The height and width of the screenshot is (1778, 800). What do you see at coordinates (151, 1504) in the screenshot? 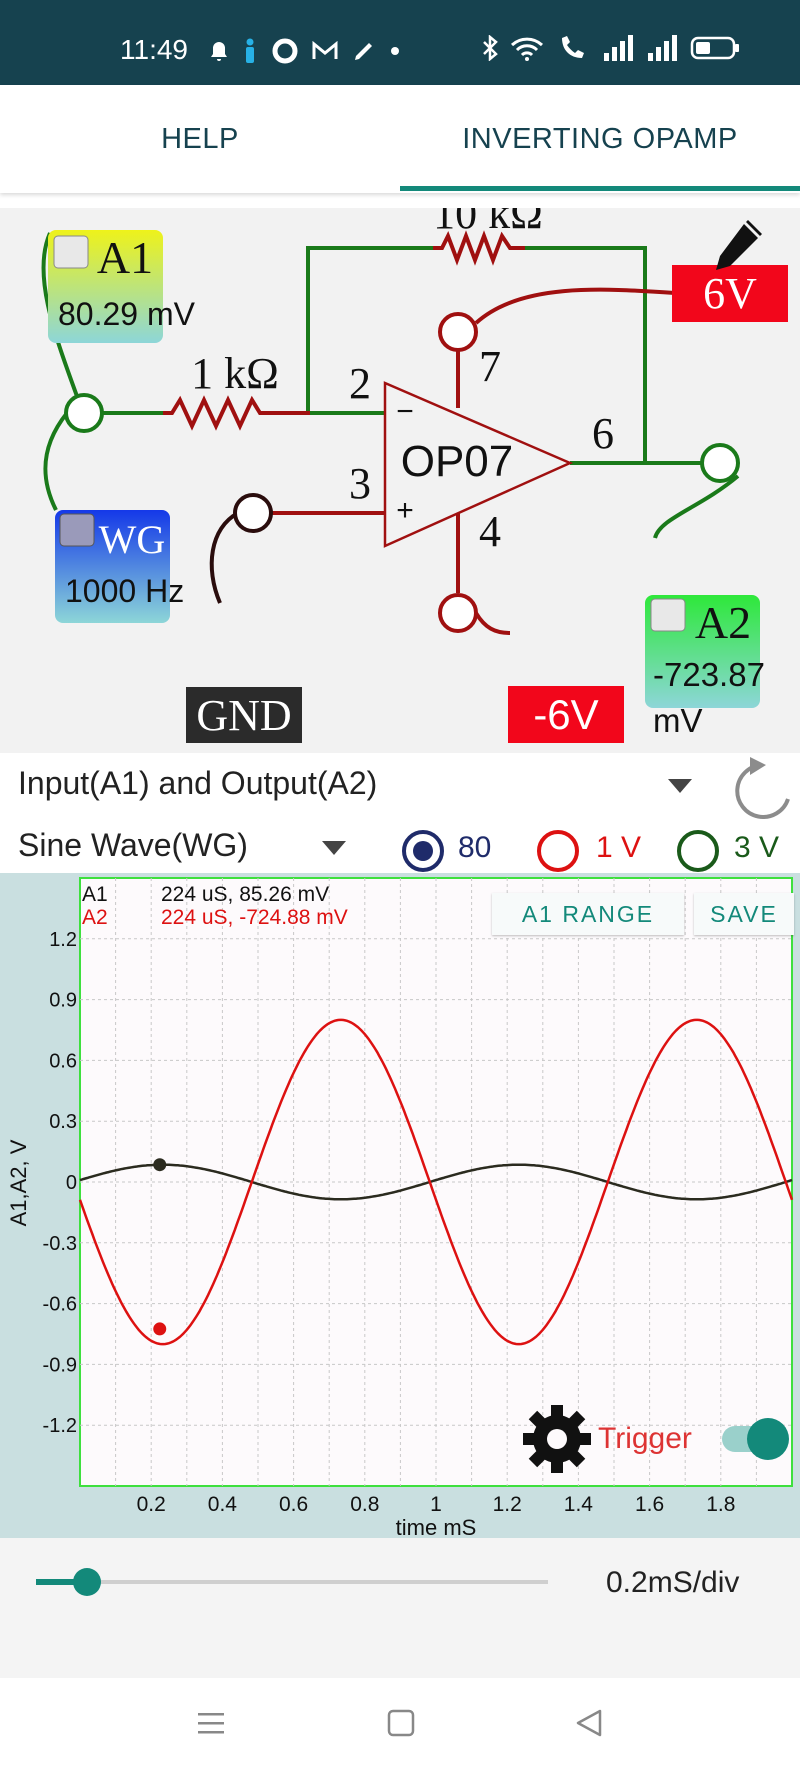
I see `x-tick-label: 0.2` at bounding box center [151, 1504].